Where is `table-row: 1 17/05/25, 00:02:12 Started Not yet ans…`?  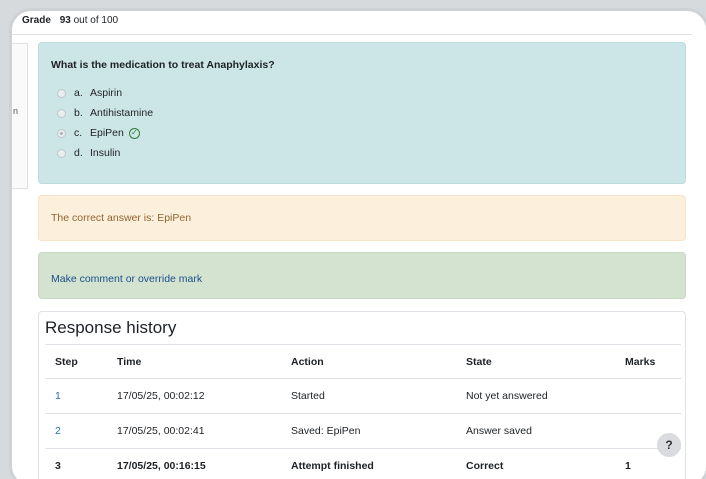
table-row: 1 17/05/25, 00:02:12 Started Not yet ans… is located at coordinates (363, 396).